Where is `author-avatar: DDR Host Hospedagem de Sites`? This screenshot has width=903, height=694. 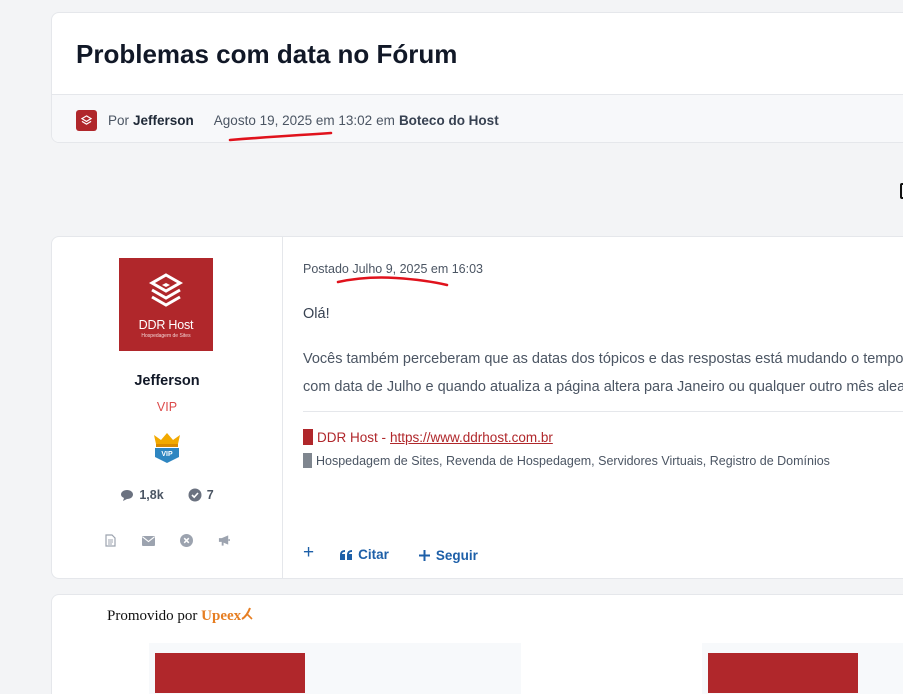
author-avatar: DDR Host Hospedagem de Sites is located at coordinates (166, 304).